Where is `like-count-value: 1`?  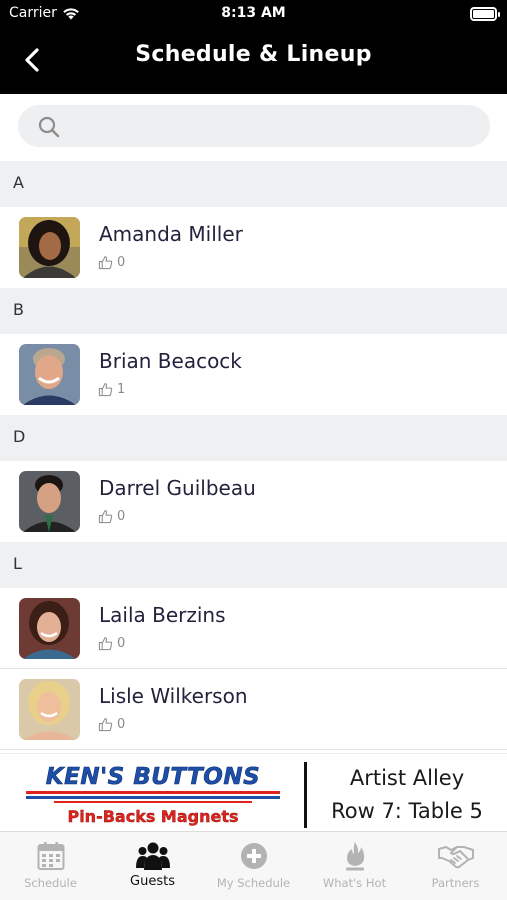
like-count-value: 1 is located at coordinates (121, 389).